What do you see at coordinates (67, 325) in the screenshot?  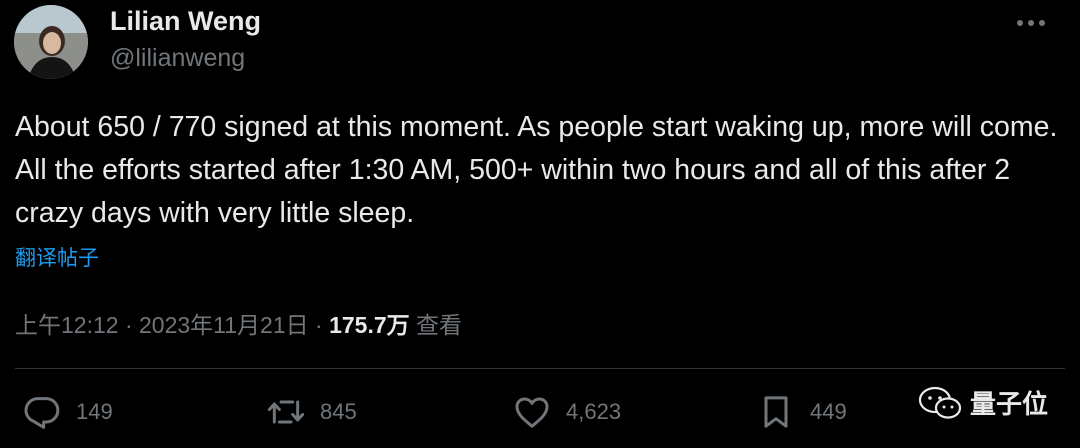 I see `tweet-time: 上午12:12` at bounding box center [67, 325].